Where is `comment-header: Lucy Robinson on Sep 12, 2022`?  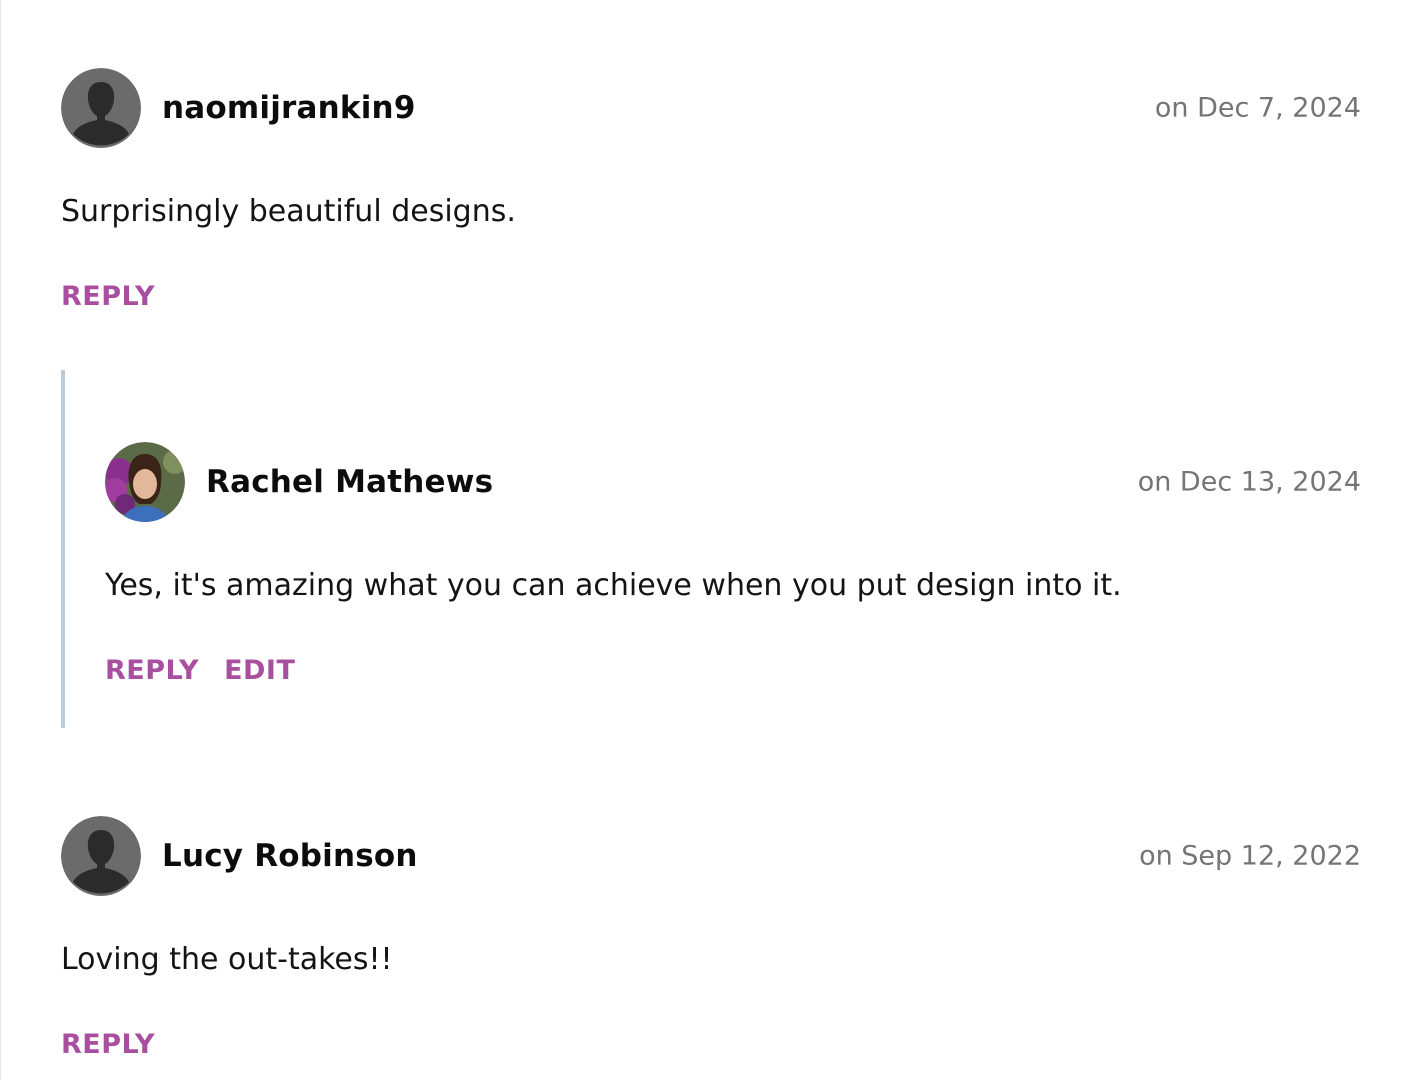
comment-header: Lucy Robinson on Sep 12, 2022 is located at coordinates (711, 856).